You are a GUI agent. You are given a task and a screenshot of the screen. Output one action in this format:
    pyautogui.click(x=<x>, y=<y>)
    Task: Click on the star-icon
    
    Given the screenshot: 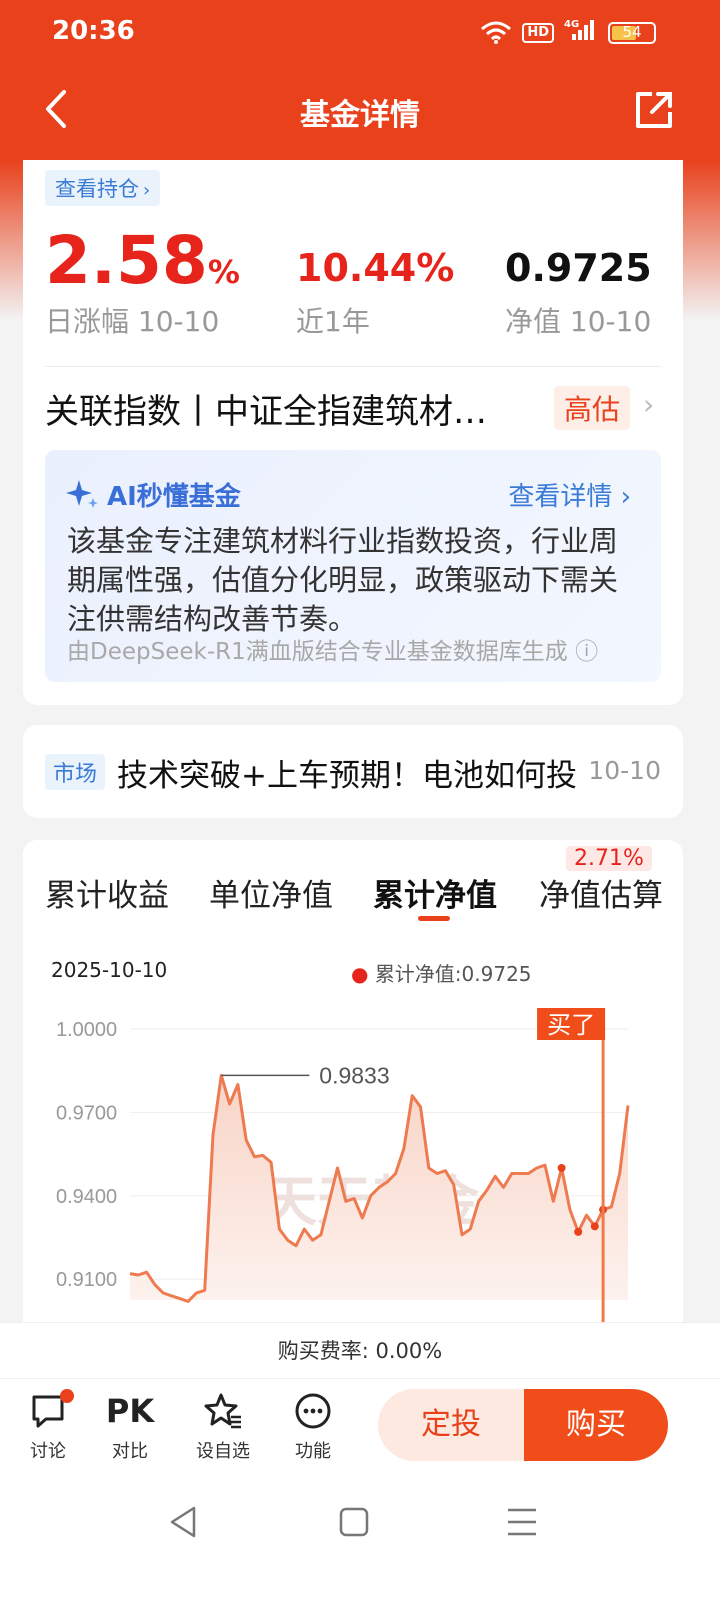 What is the action you would take?
    pyautogui.click(x=222, y=1411)
    